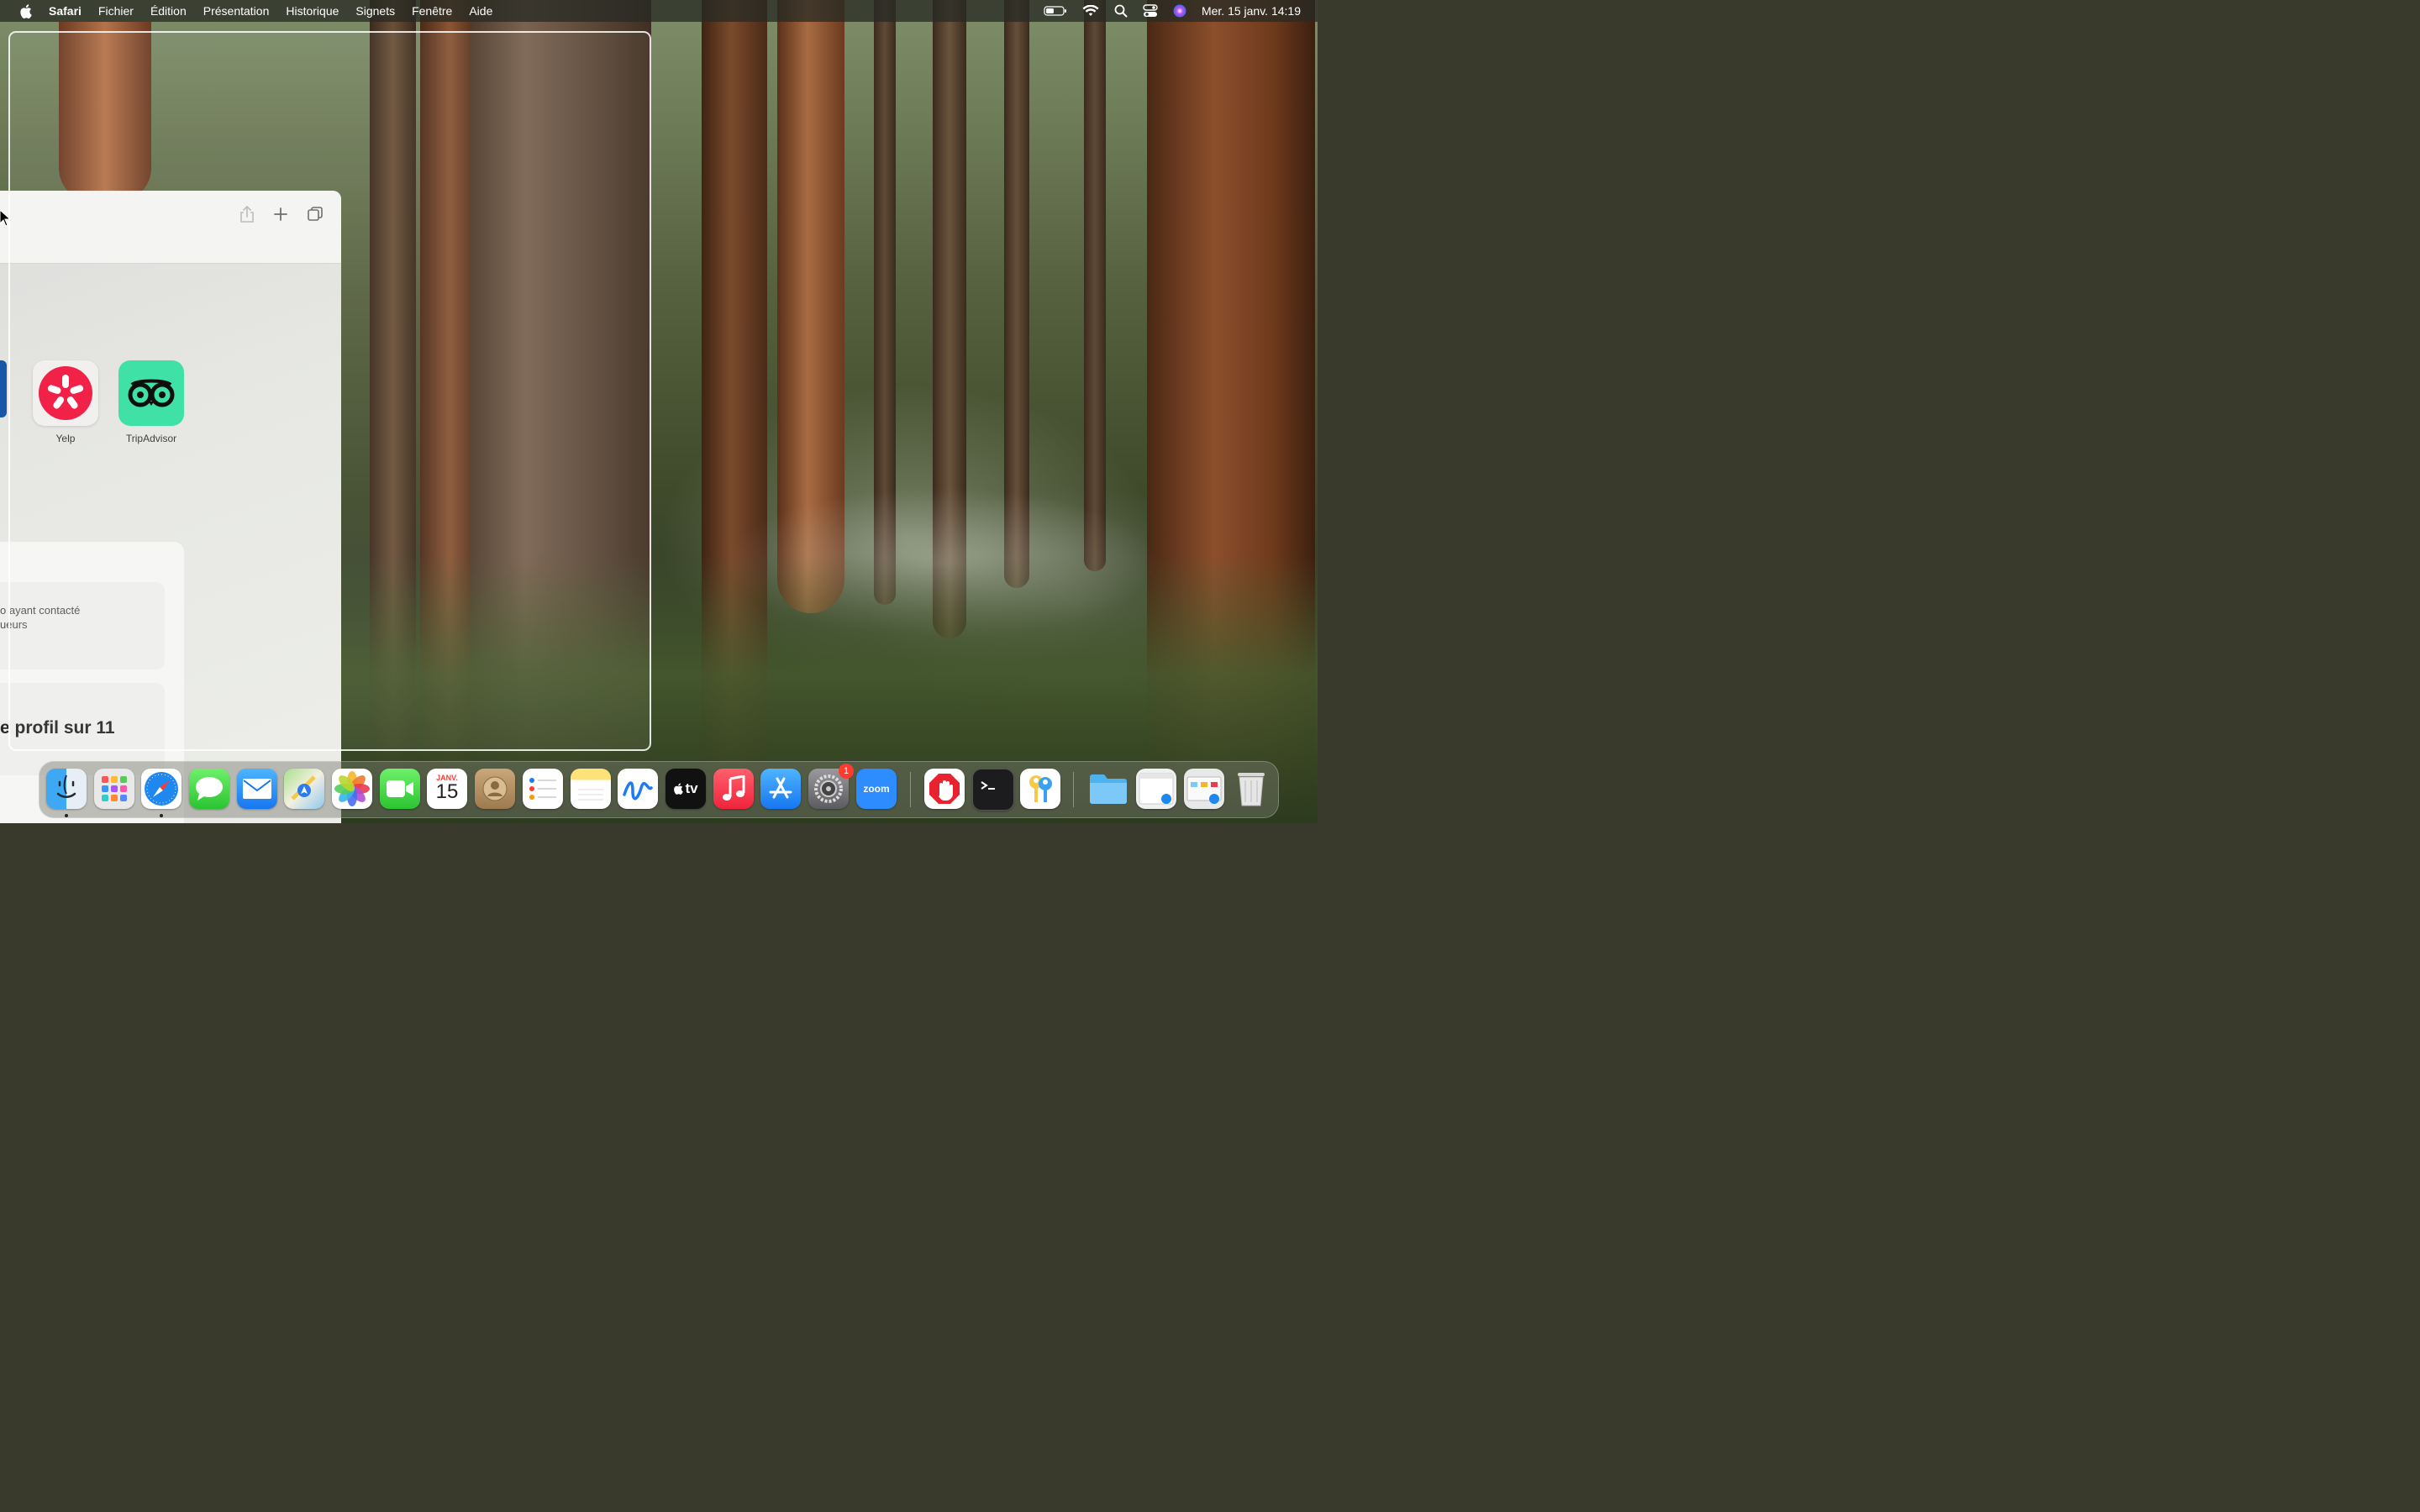 This screenshot has height=1512, width=2420. What do you see at coordinates (400, 789) in the screenshot?
I see `facetime-icon` at bounding box center [400, 789].